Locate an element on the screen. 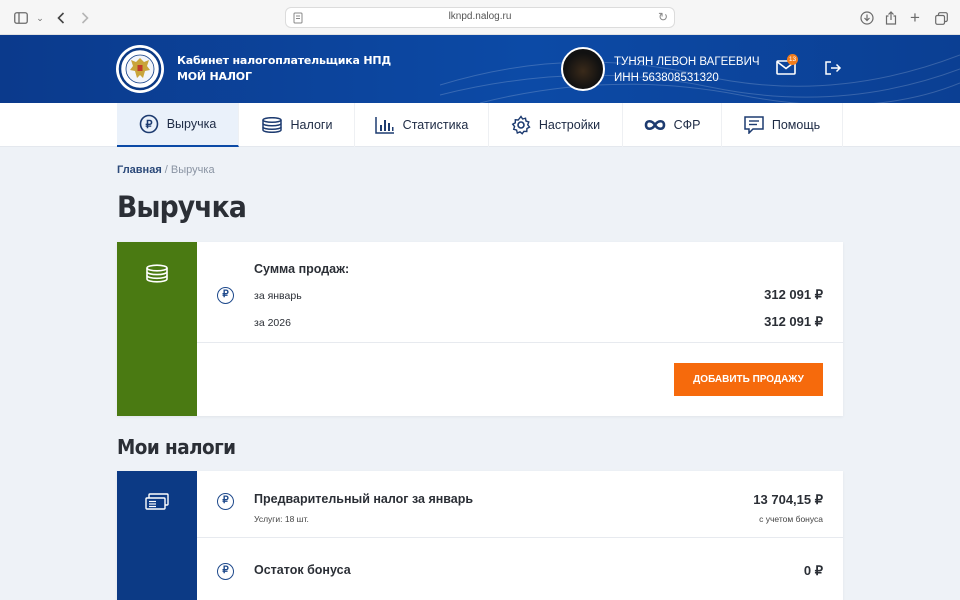 This screenshot has width=960, height=600. user-inn: ИНН 563808531320 is located at coordinates (666, 78).